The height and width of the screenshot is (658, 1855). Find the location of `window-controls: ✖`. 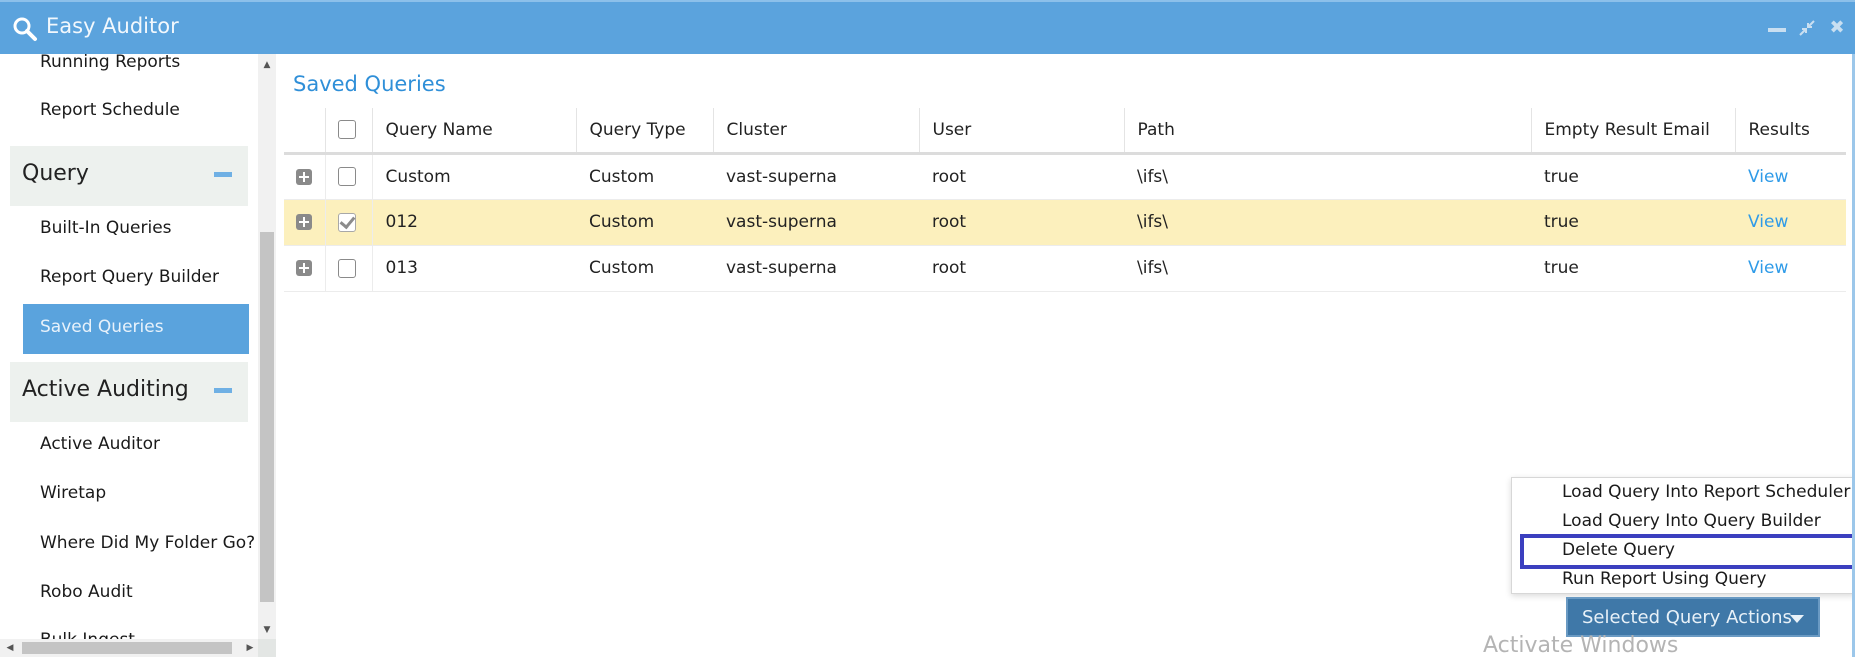

window-controls: ✖ is located at coordinates (1807, 28).